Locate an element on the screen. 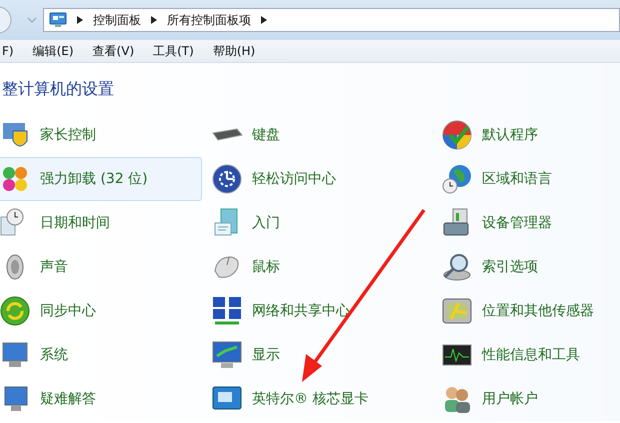 This screenshot has height=423, width=620. control-panel-item: 显示 is located at coordinates (321, 355).